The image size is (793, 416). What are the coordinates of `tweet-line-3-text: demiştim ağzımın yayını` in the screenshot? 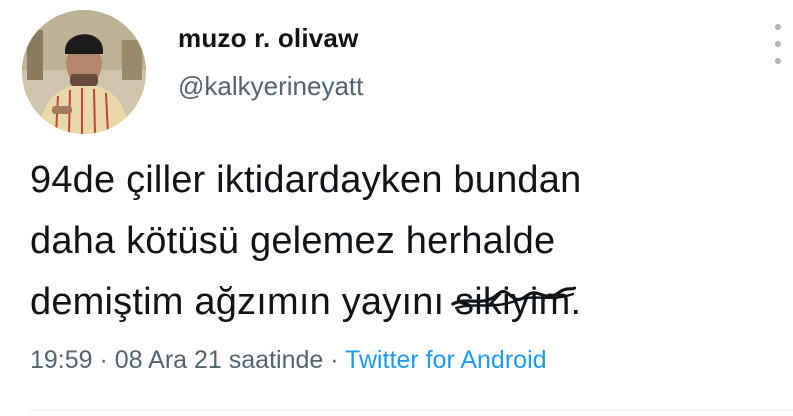 It's located at (243, 302).